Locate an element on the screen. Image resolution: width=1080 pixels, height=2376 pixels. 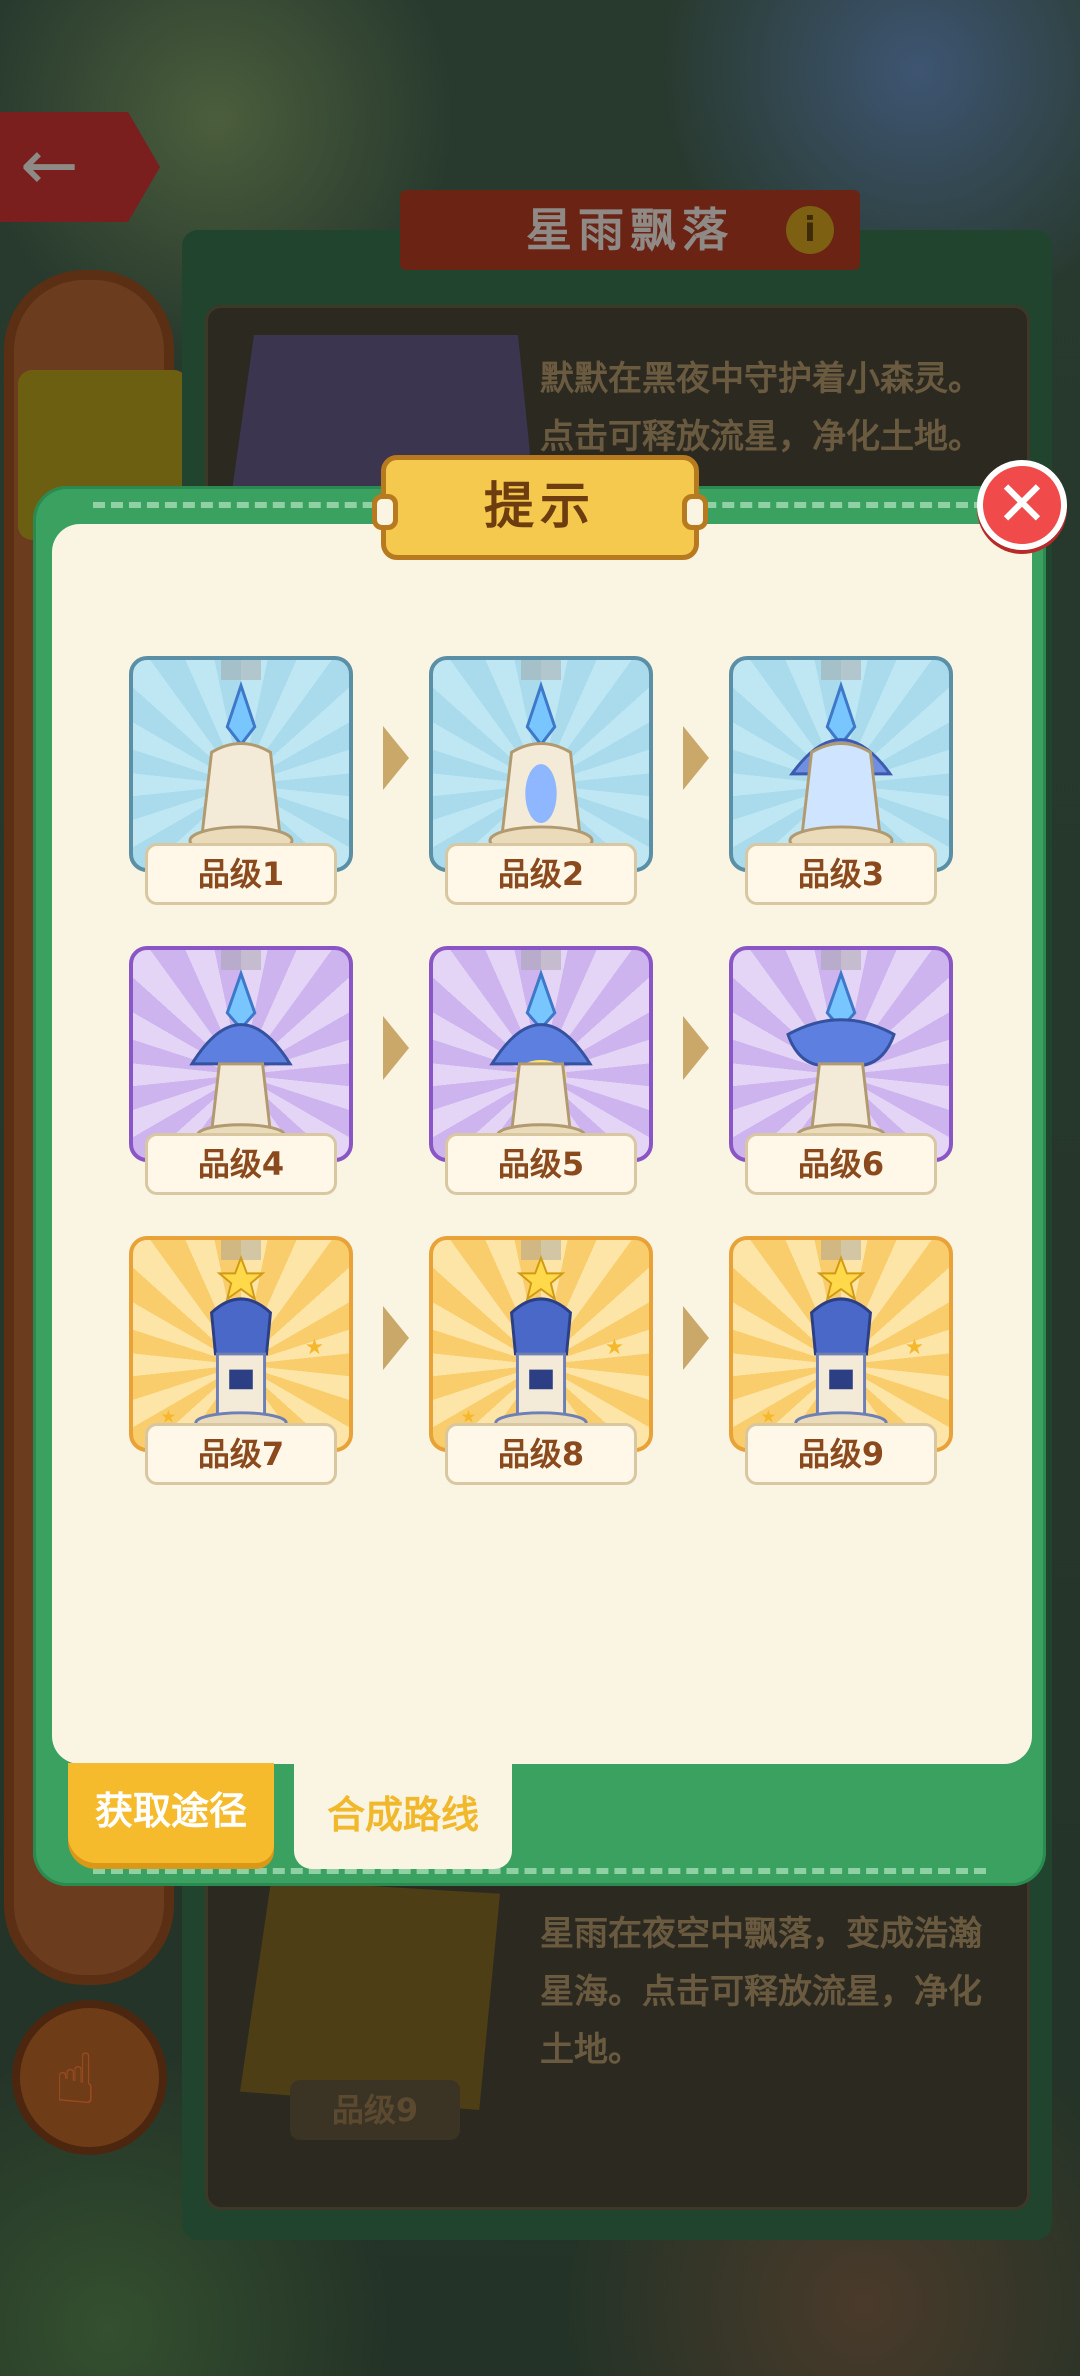
back-arrow-icon: ← is located at coordinates (49, 165).